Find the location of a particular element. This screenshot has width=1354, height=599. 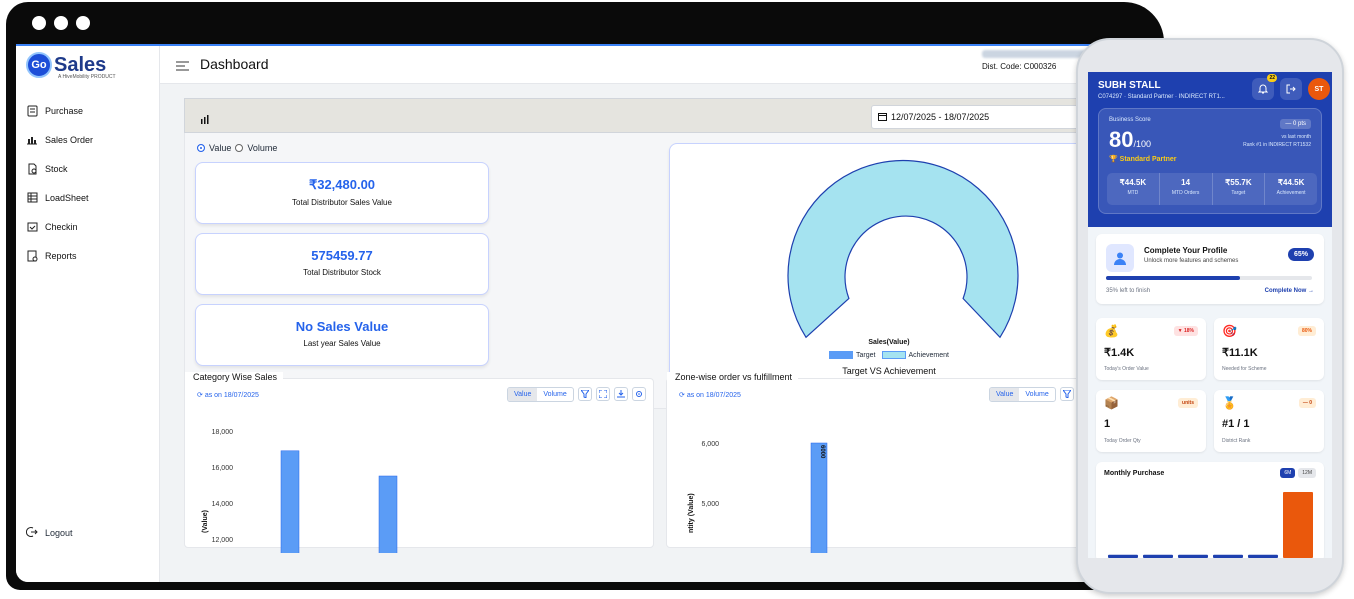

metric-card-district-rank: 🏅 — 0 #1 / 1 District Rank is located at coordinates (1269, 421).